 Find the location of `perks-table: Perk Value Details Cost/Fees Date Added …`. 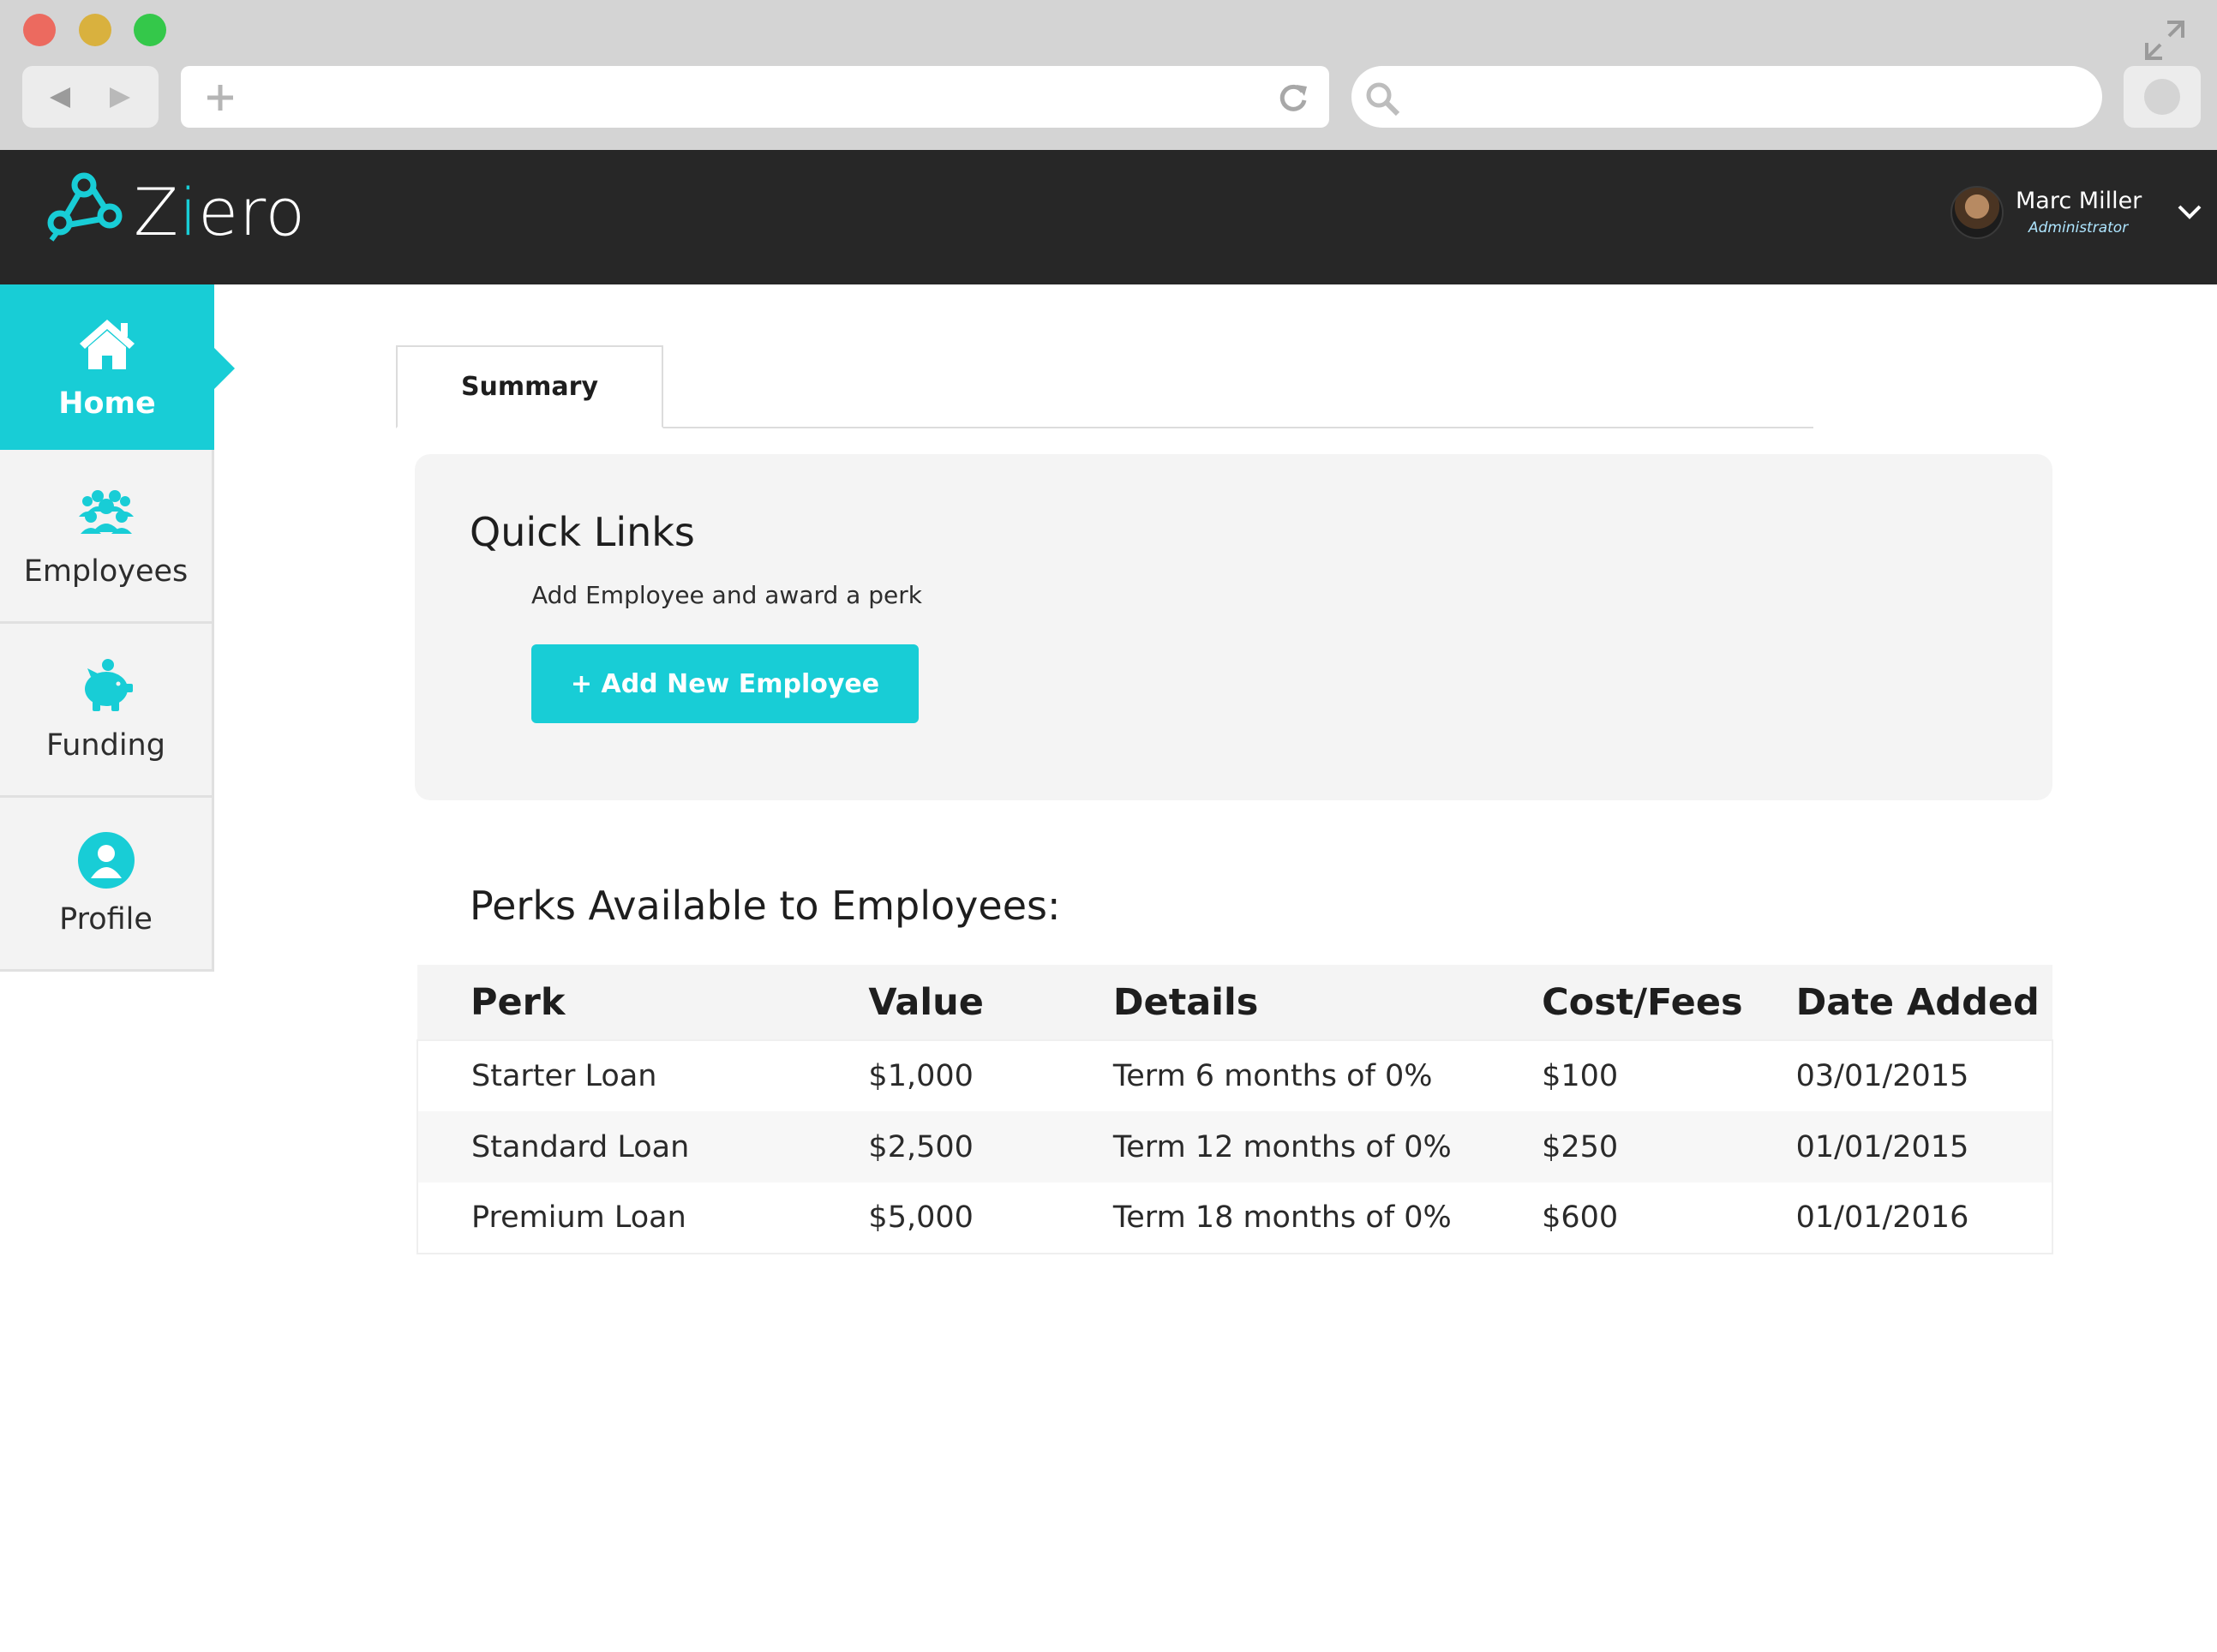

perks-table: Perk Value Details Cost/Fees Date Added … is located at coordinates (1235, 1109).